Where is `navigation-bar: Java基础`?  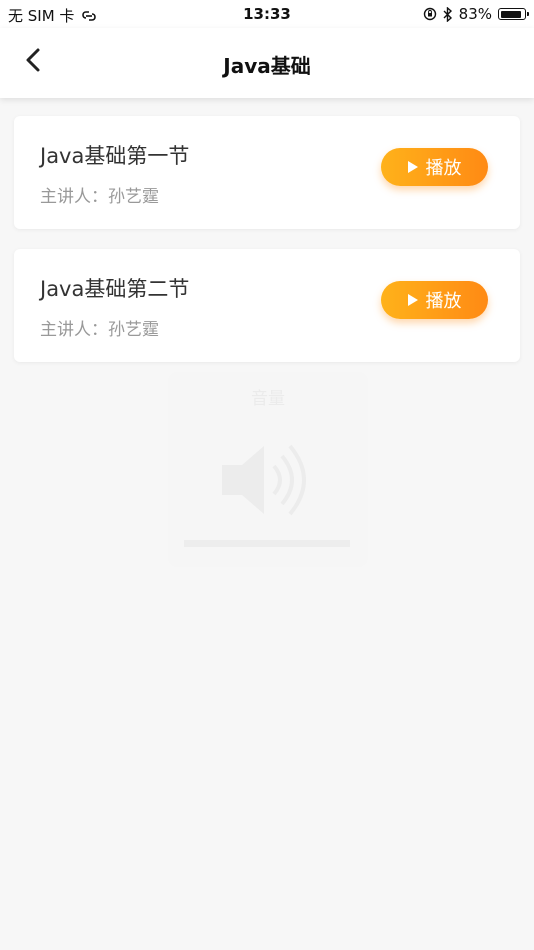 navigation-bar: Java基础 is located at coordinates (267, 63).